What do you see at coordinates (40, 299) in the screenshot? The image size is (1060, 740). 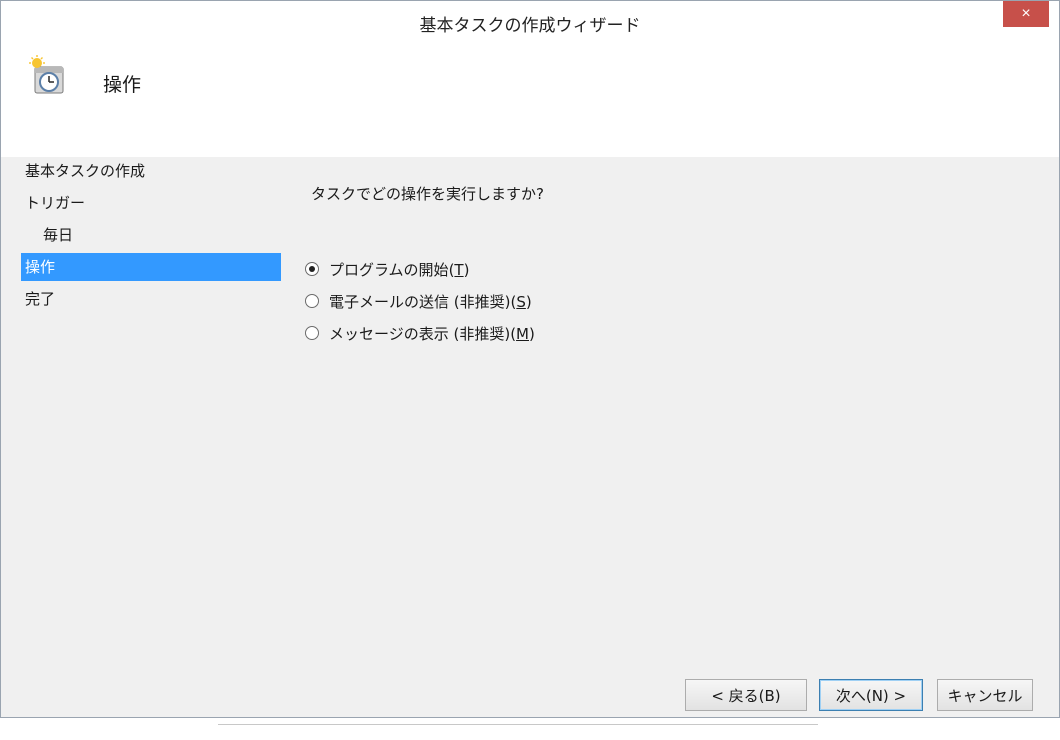 I see `step-finish: 完了` at bounding box center [40, 299].